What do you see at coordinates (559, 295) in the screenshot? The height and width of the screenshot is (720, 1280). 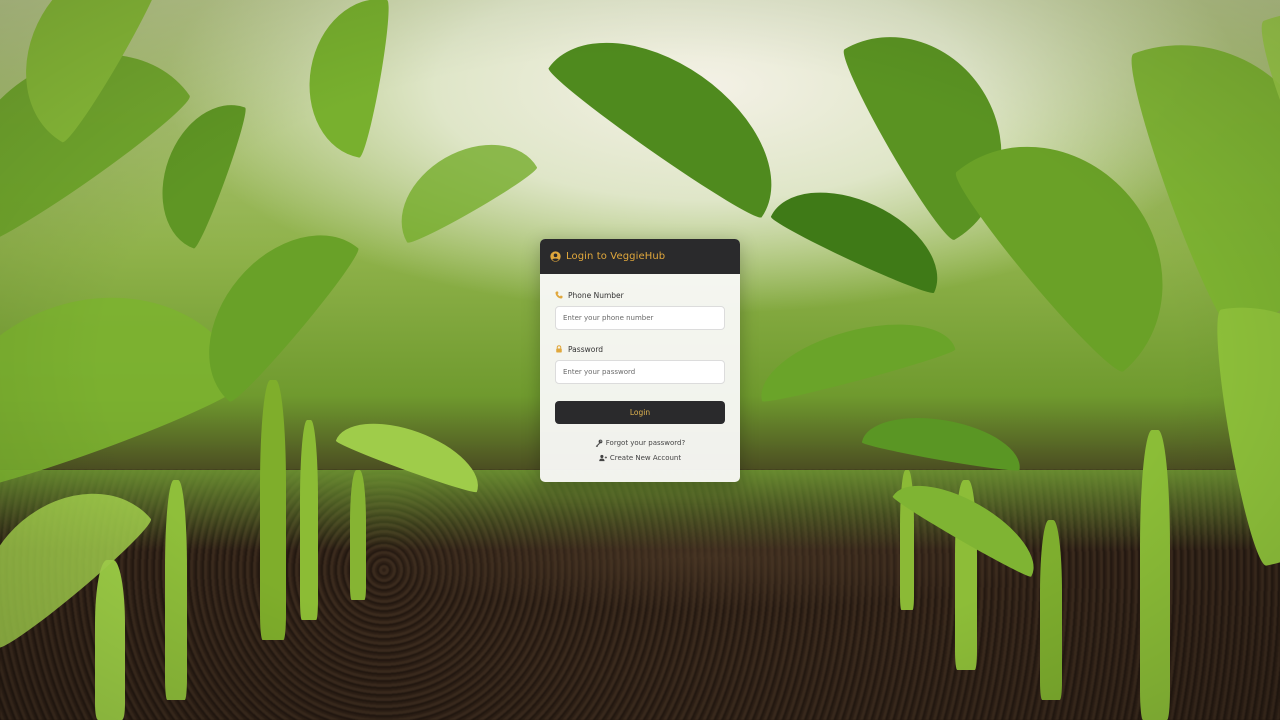 I see `phone-icon` at bounding box center [559, 295].